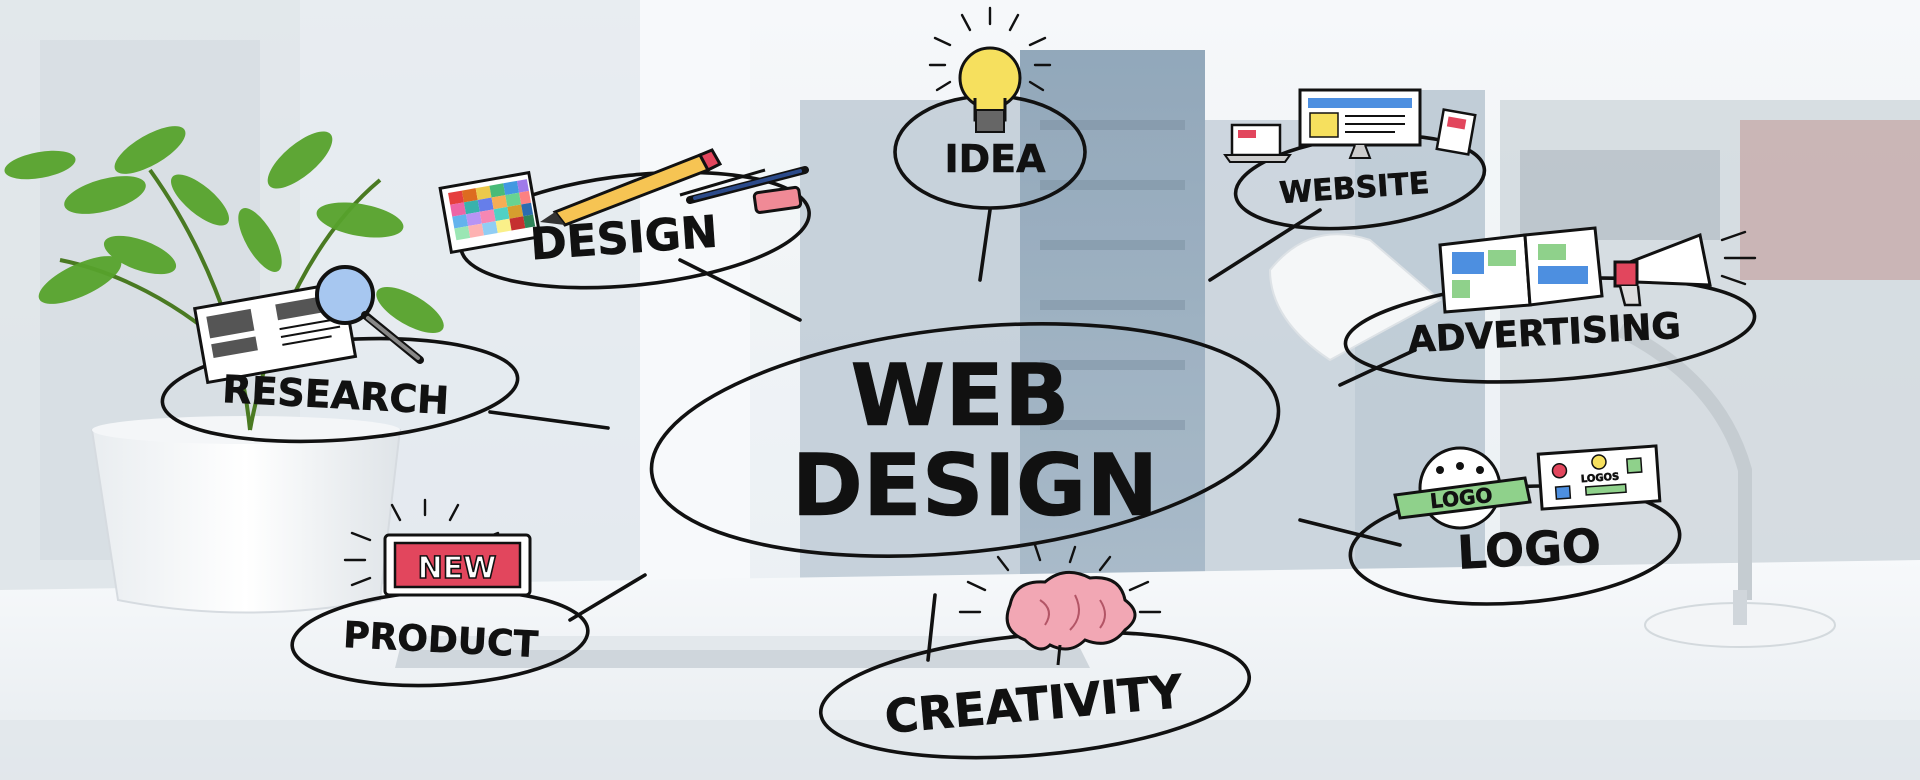 This screenshot has width=1920, height=780. What do you see at coordinates (995, 159) in the screenshot?
I see `idea-label: IDEA` at bounding box center [995, 159].